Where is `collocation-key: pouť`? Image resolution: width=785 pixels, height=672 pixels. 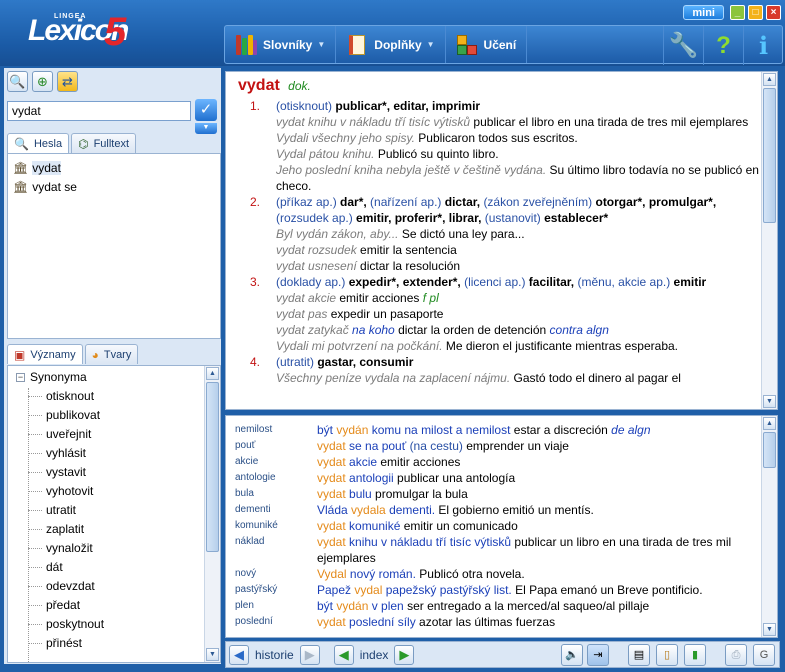 collocation-key: pouť is located at coordinates (276, 446).